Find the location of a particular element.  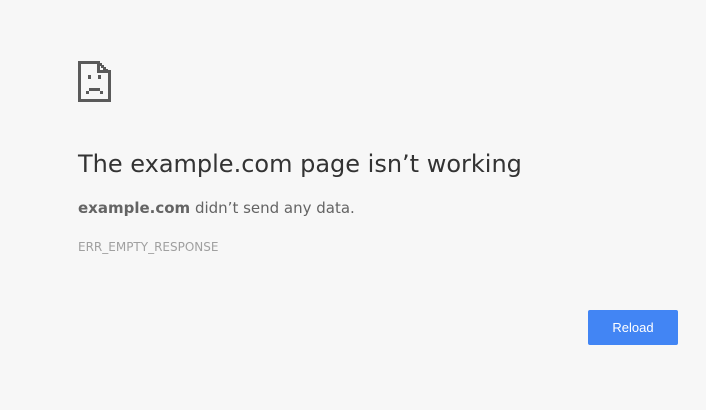

sad-page-icon is located at coordinates (94, 81).